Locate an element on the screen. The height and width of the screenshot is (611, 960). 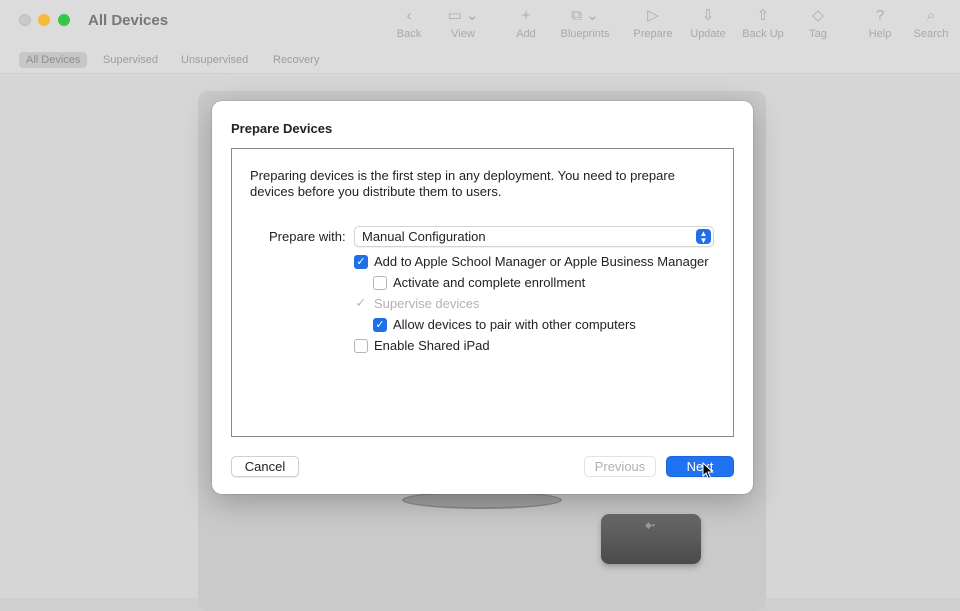
prepare-icon: ▷ is located at coordinates (653, 15).